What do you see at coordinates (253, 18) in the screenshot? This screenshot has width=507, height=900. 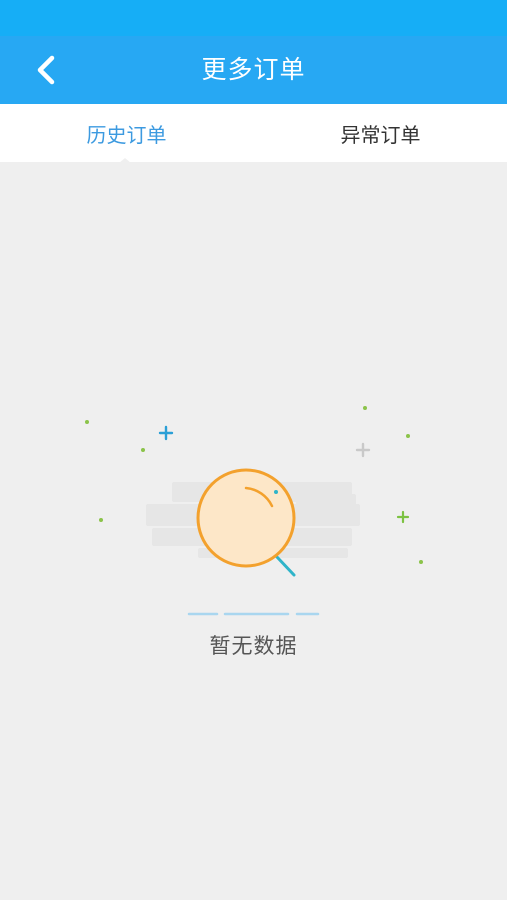 I see `status-bar` at bounding box center [253, 18].